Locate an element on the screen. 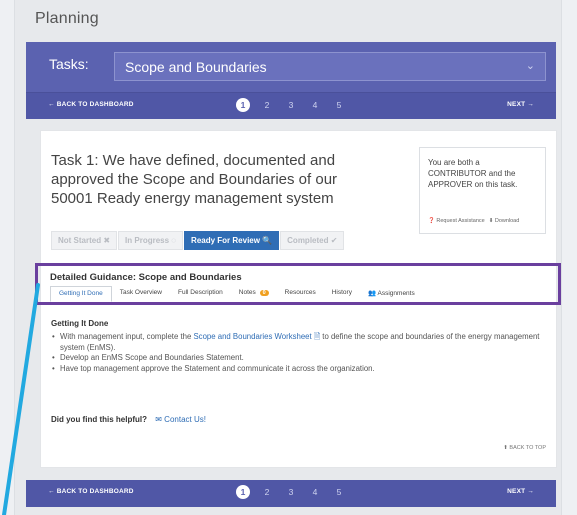  tab-task-overview: Task Overview is located at coordinates (141, 294).